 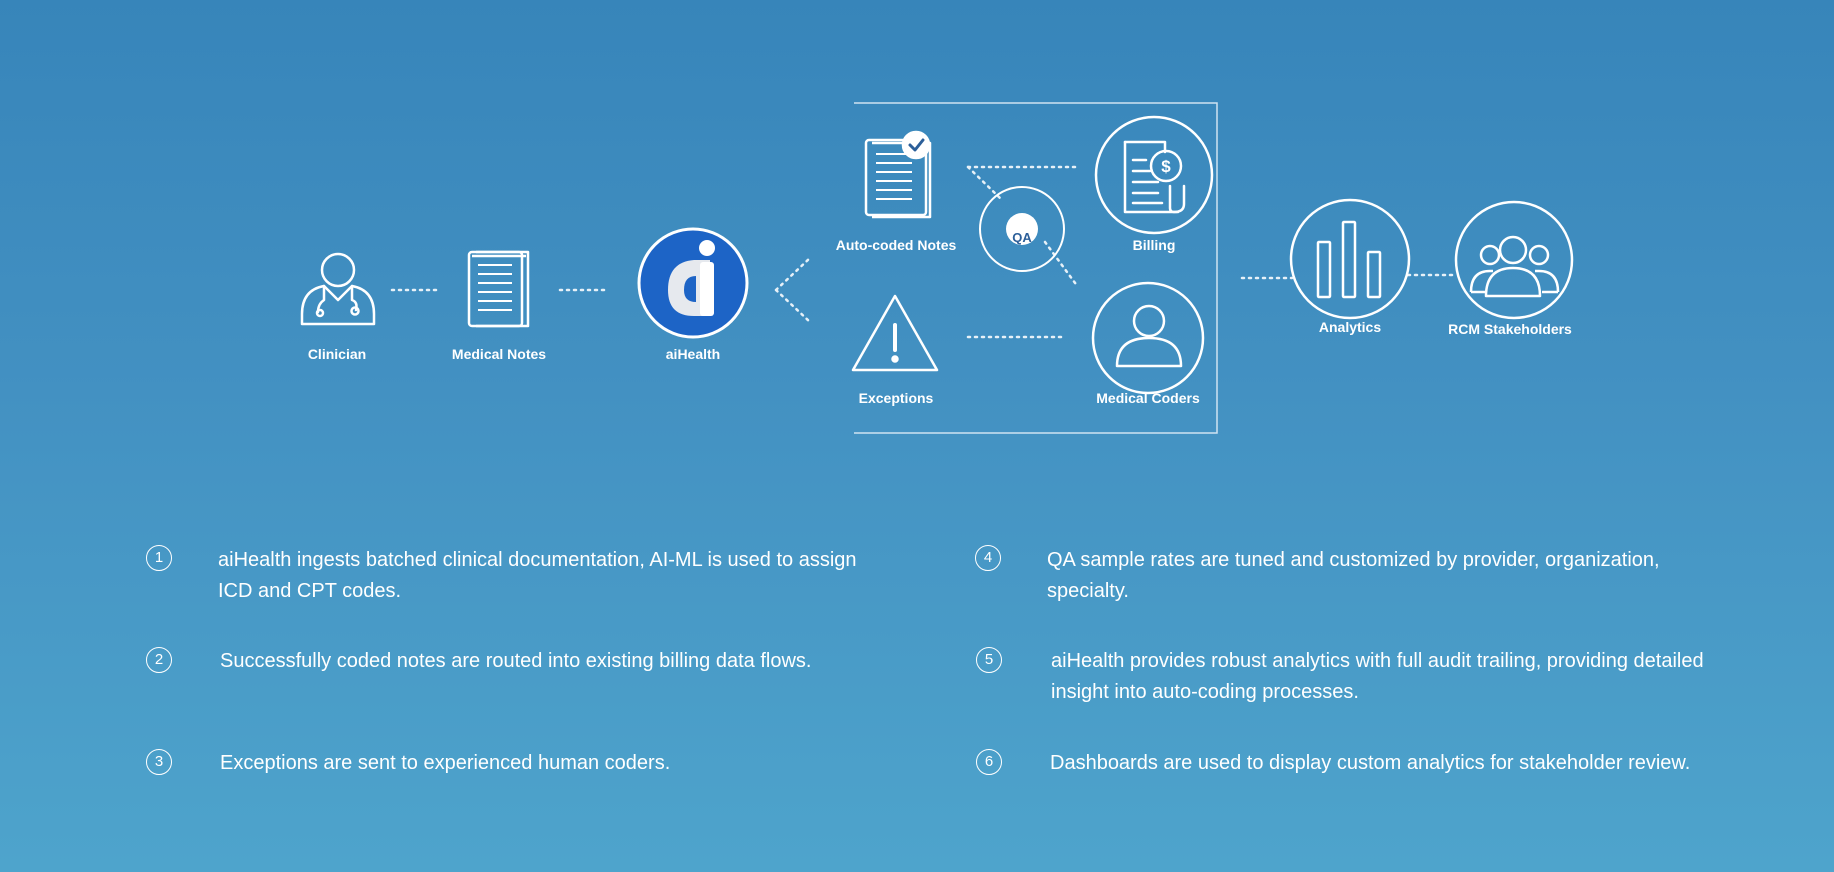 I want to click on group-icon, so click(x=1514, y=260).